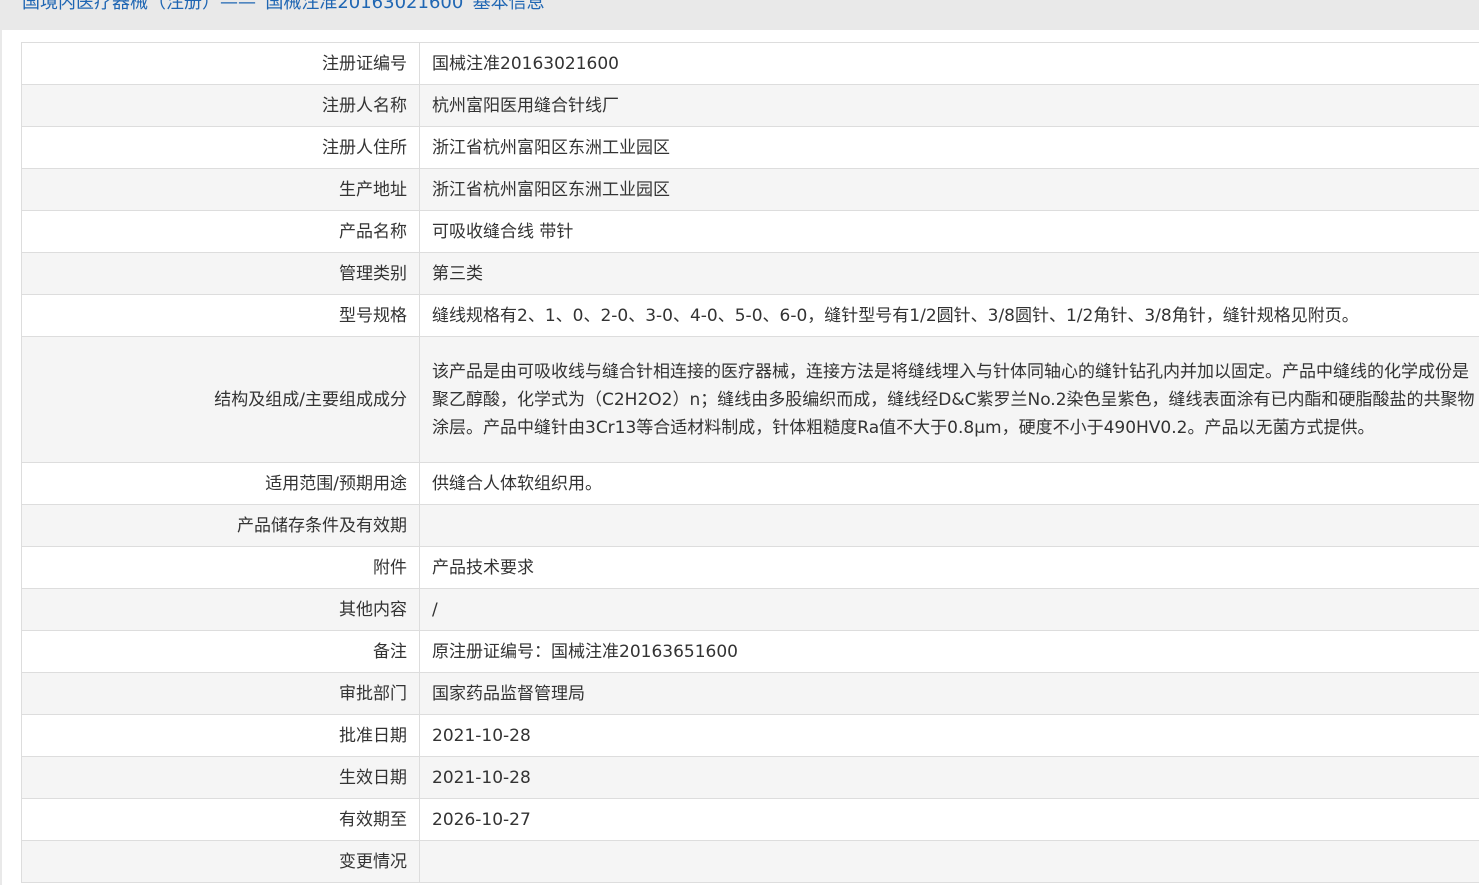  I want to click on row-value: 可吸收缝合线 带针, so click(949, 231).